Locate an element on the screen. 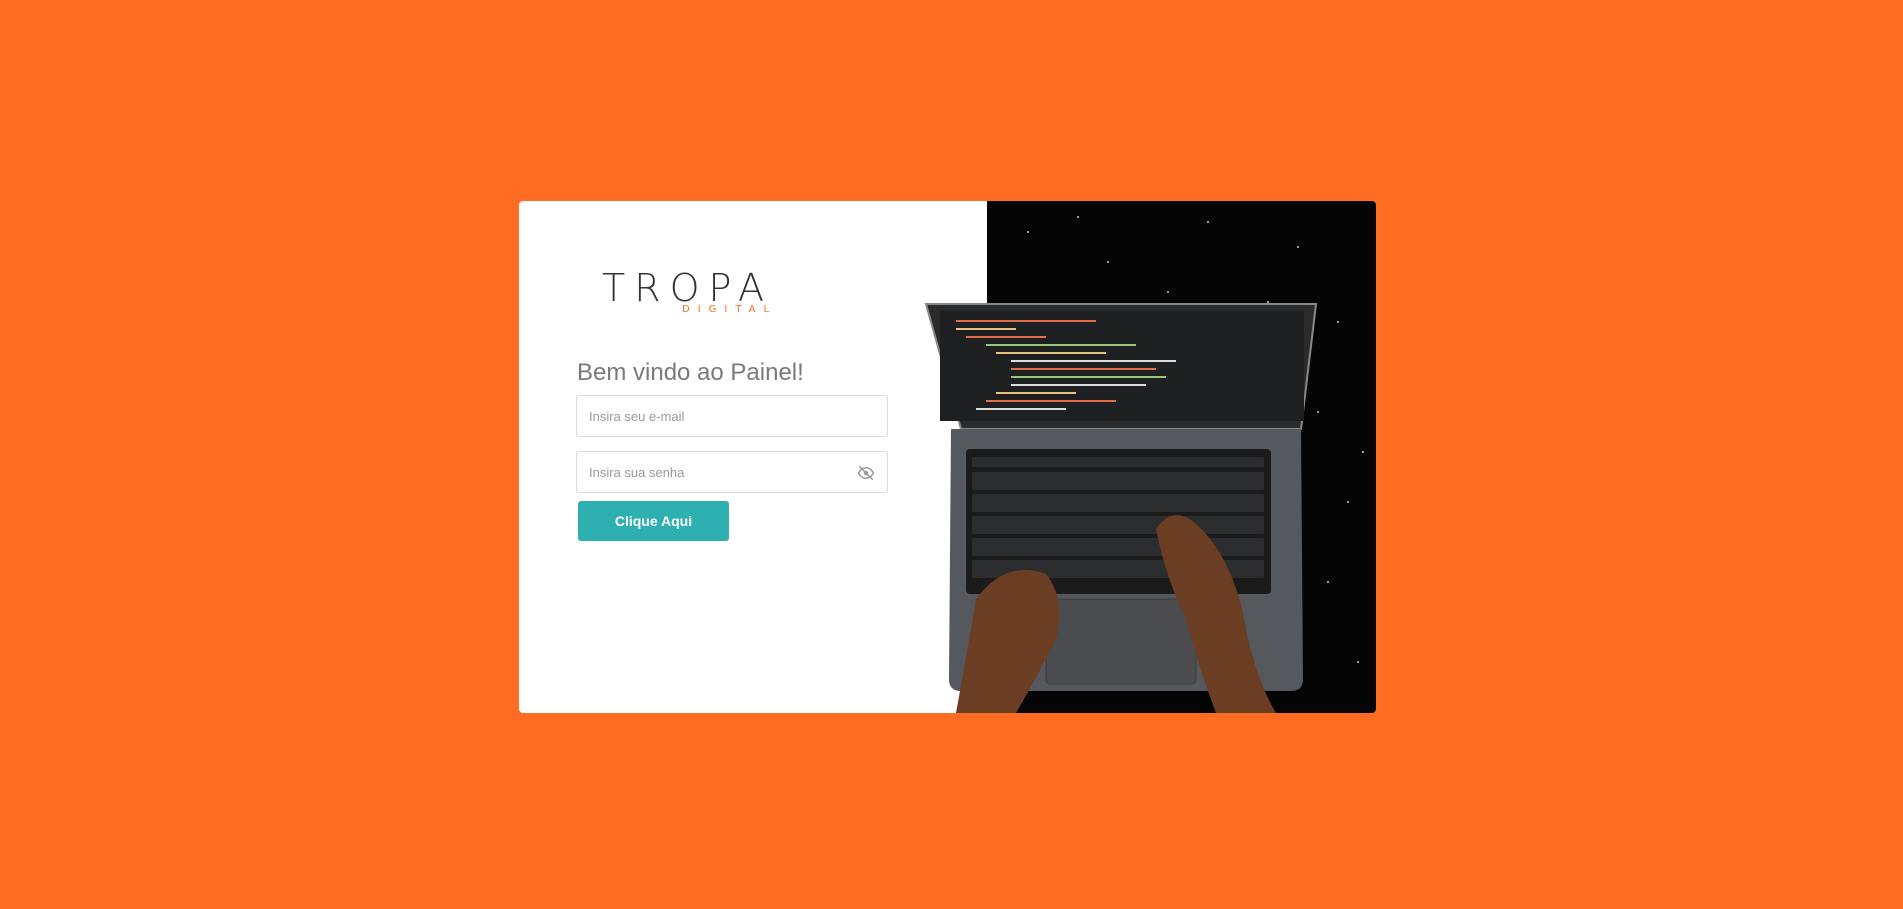 This screenshot has width=1903, height=909. logo: TROPA DIGITAL is located at coordinates (702, 294).